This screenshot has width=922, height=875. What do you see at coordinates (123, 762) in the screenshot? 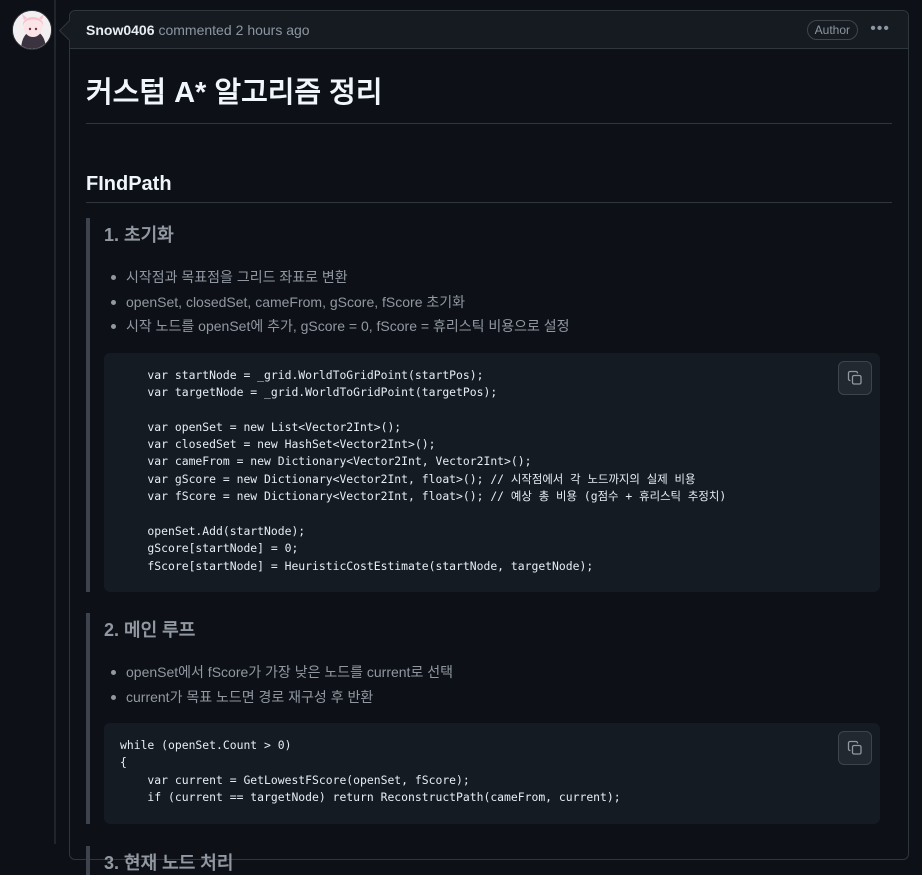
I see `code-line: {` at bounding box center [123, 762].